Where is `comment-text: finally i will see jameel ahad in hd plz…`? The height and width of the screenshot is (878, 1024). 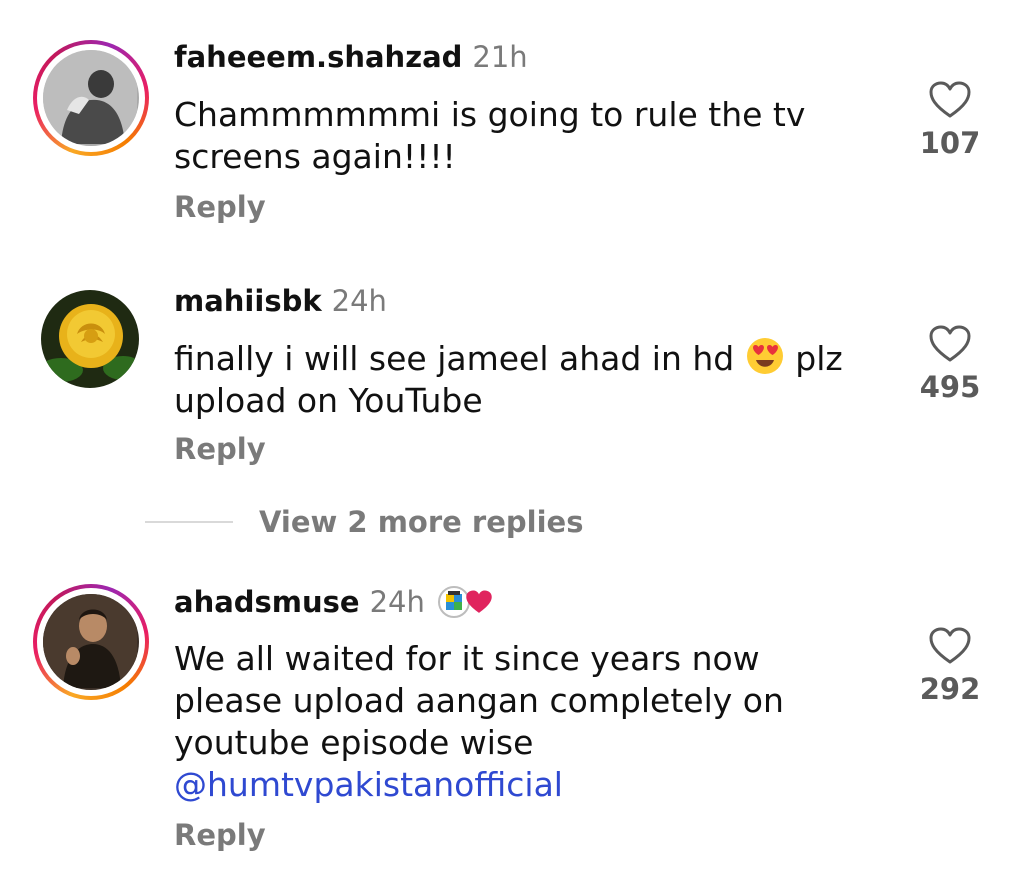
comment-text: finally i will see jameel ahad in hd plz… is located at coordinates (524, 379).